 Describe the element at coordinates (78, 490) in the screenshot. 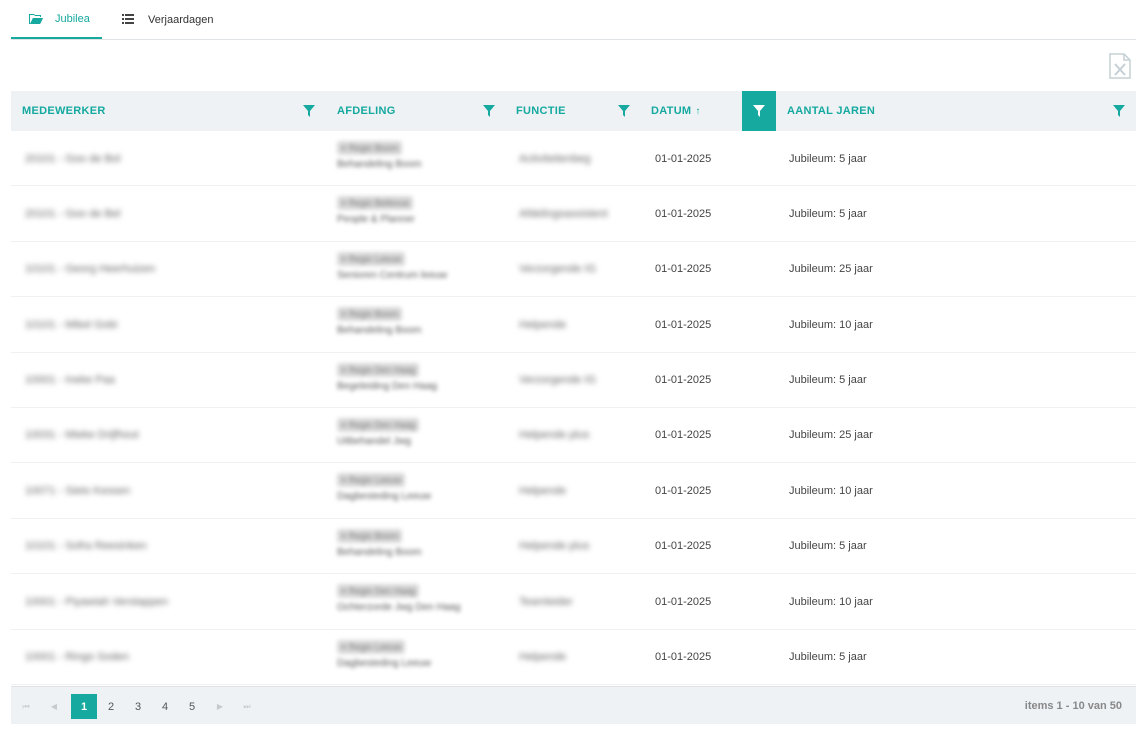

I see `cell-medewerker: 10071 - Sieto Kessen` at that location.